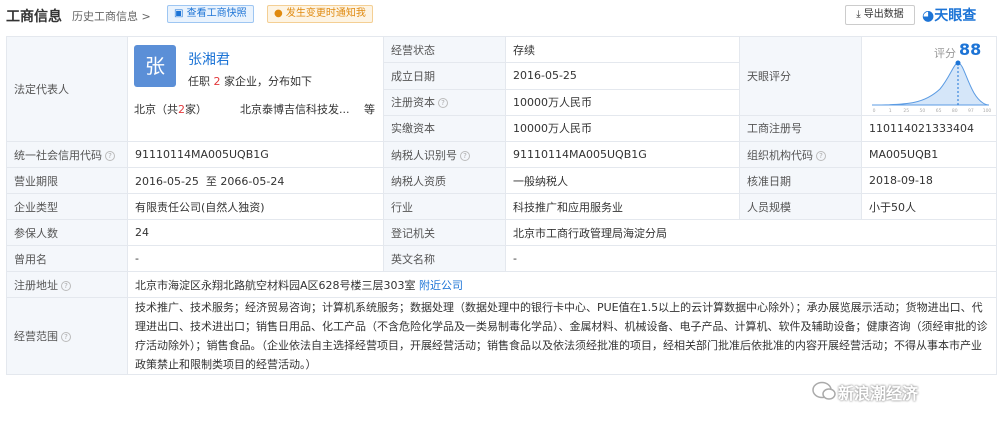 The image size is (1000, 432). I want to click on insured-value: 24, so click(255, 232).